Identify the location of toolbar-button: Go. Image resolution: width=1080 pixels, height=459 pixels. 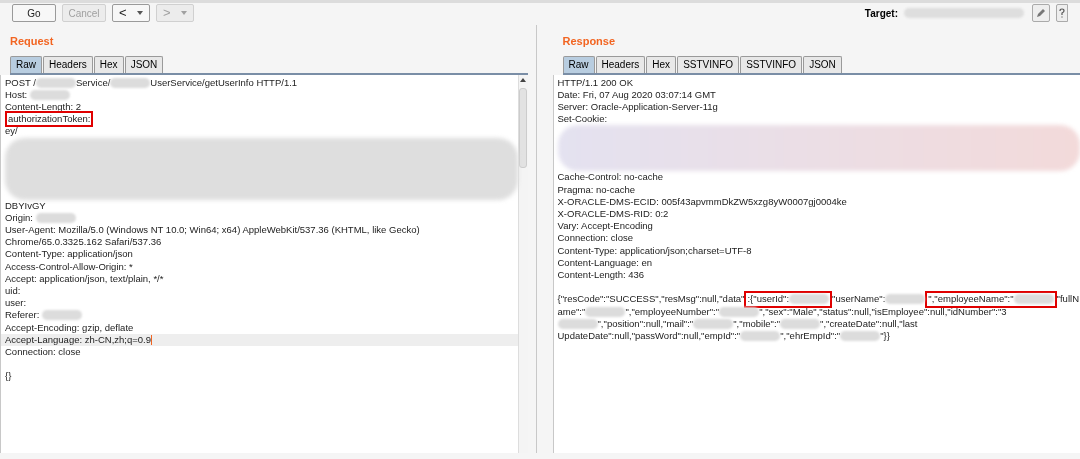
(34, 13).